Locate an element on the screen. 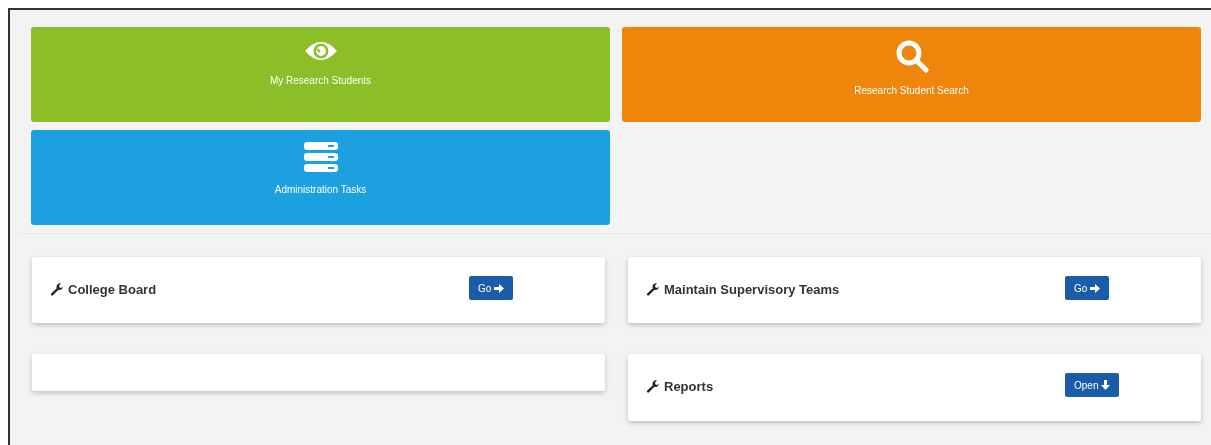  open-button: Open is located at coordinates (1092, 385).